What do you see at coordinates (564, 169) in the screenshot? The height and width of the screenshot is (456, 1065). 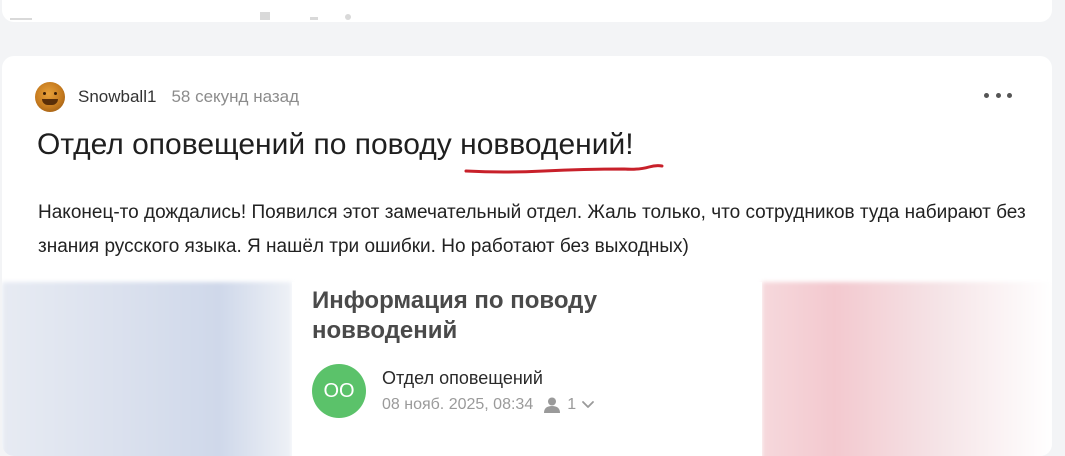 I see `spelling-underline` at bounding box center [564, 169].